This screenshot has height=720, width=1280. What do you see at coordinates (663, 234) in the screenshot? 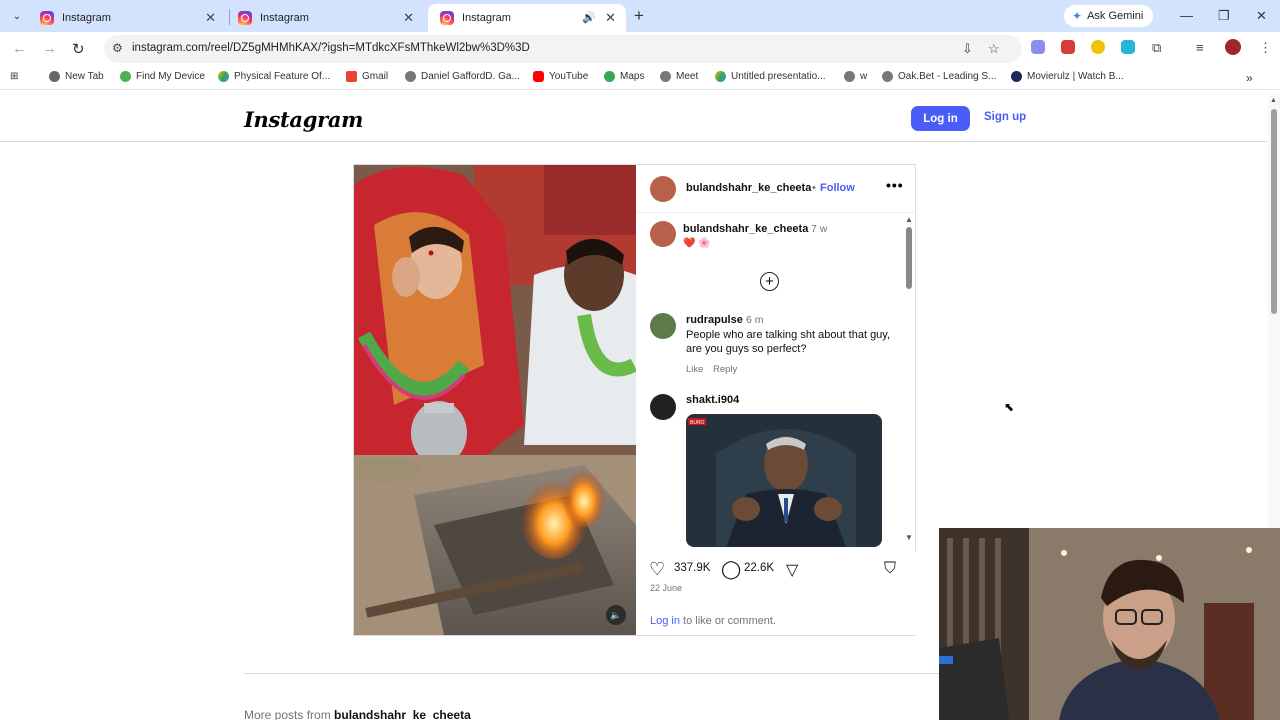
I see `caption-author-avatar` at bounding box center [663, 234].